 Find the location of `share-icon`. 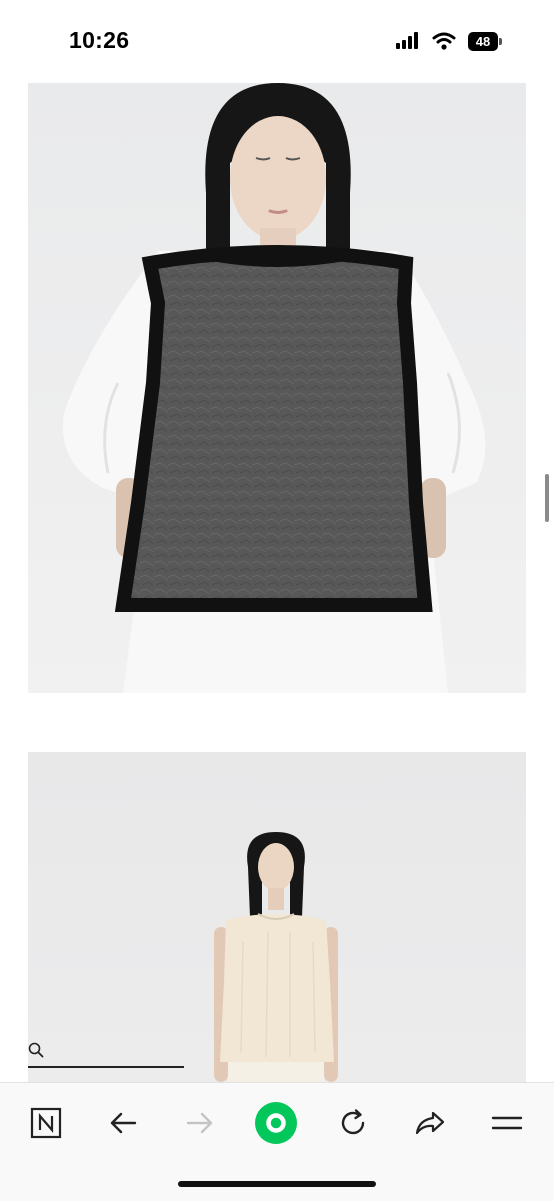

share-icon is located at coordinates (430, 1123).